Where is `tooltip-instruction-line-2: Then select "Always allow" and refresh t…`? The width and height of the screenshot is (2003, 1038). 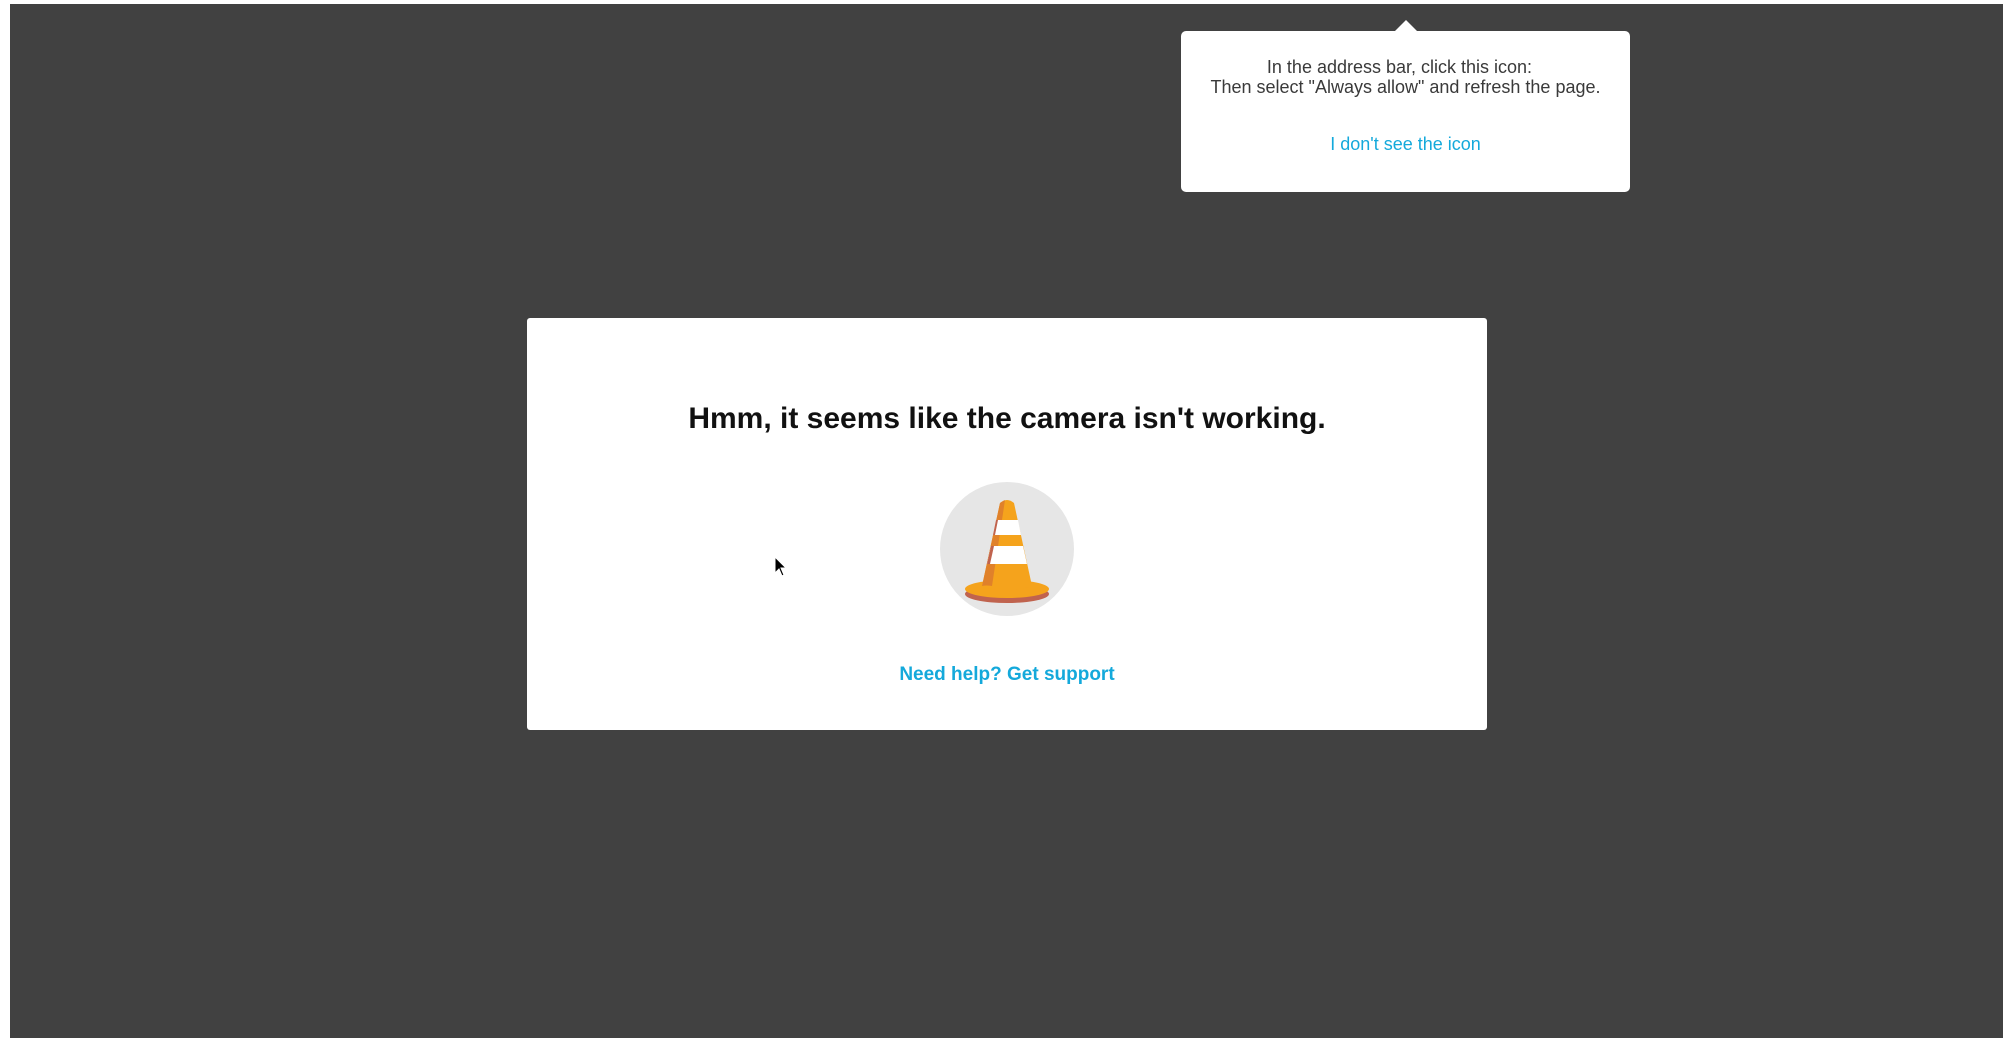 tooltip-instruction-line-2: Then select "Always allow" and refresh t… is located at coordinates (1405, 87).